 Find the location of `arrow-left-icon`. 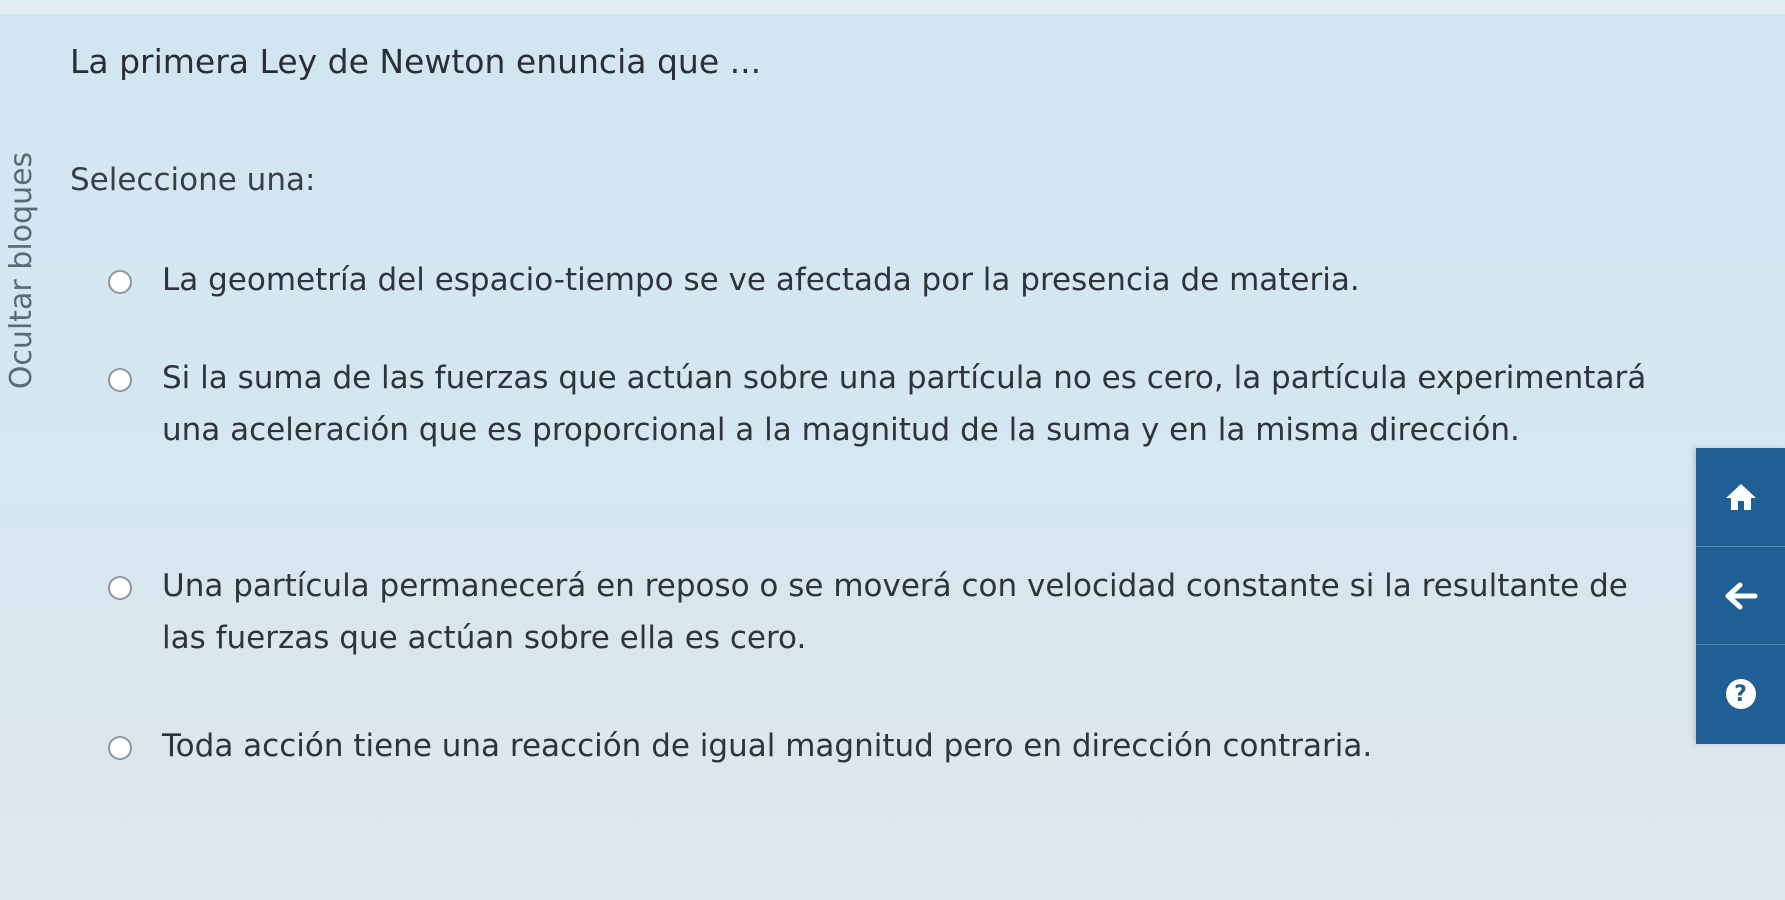

arrow-left-icon is located at coordinates (1741, 596).